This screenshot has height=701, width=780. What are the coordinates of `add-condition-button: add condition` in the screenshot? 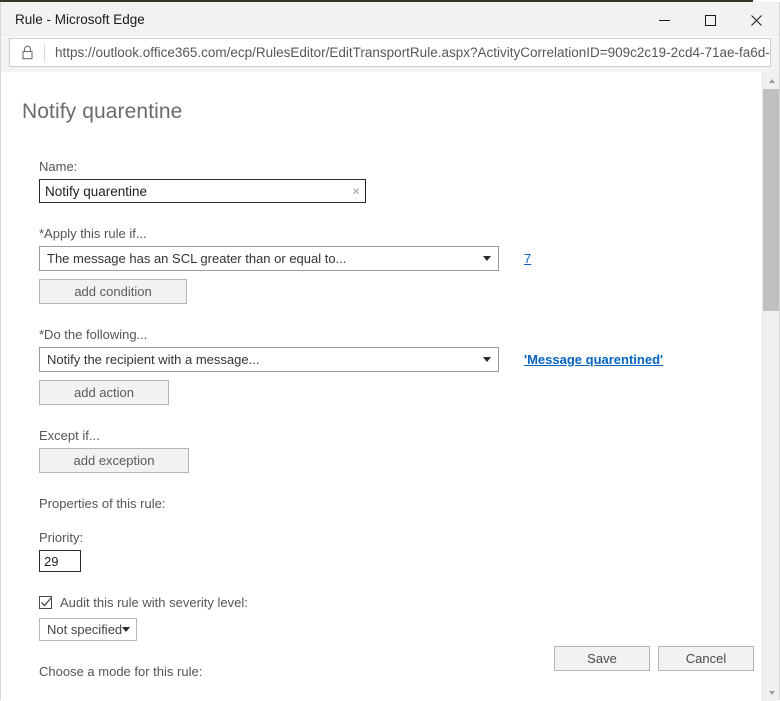 It's located at (113, 291).